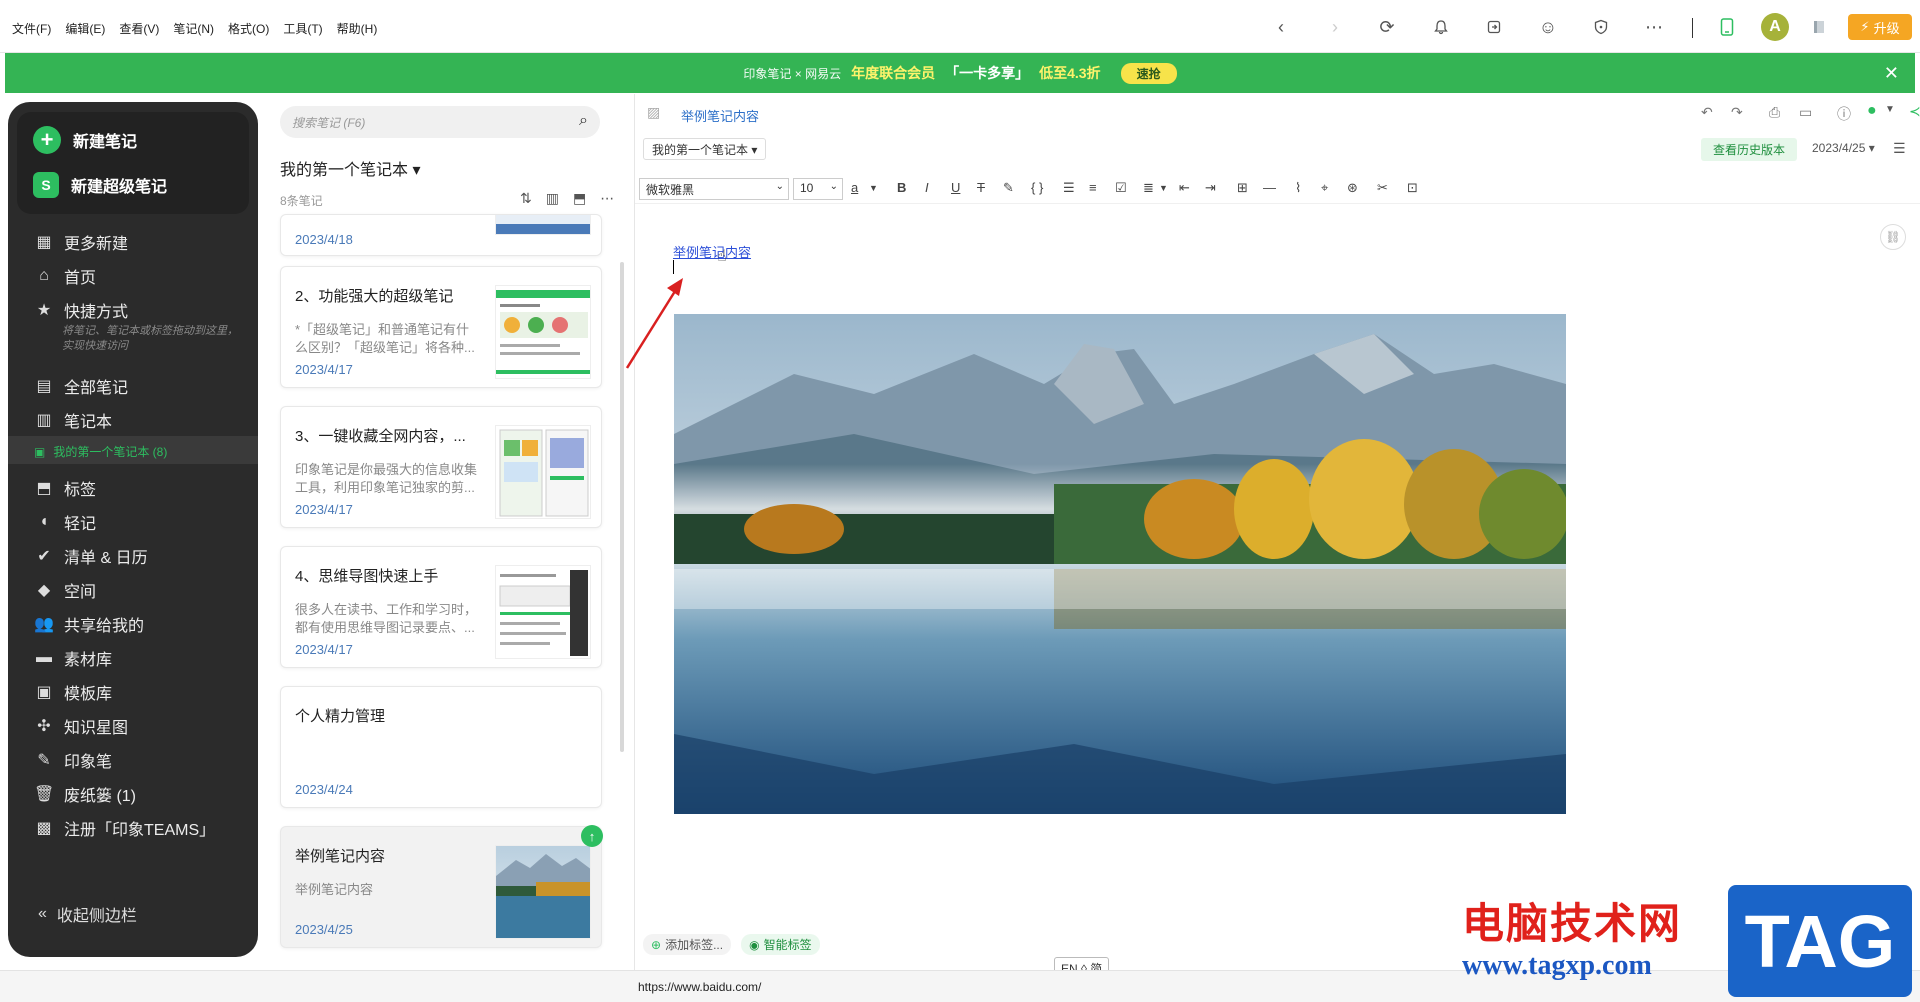  Describe the element at coordinates (31, 28) in the screenshot. I see `menu-file: 文件(F)` at that location.